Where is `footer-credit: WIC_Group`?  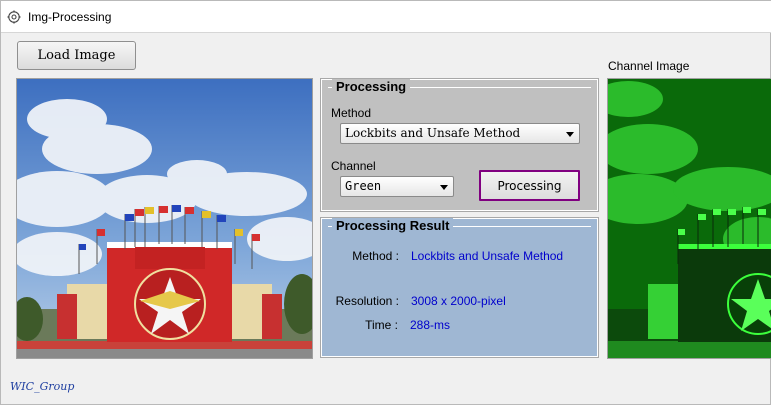 footer-credit: WIC_Group is located at coordinates (42, 386).